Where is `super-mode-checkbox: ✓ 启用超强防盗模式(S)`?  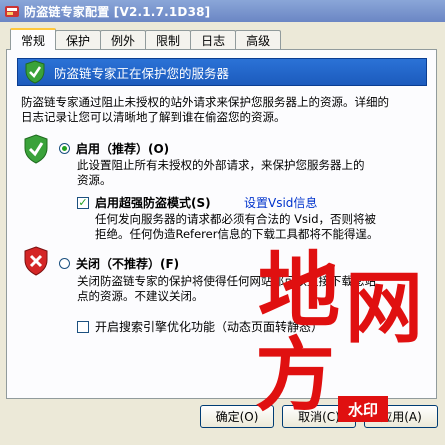
super-mode-checkbox: ✓ 启用超强防盗模式(S) is located at coordinates (144, 202).